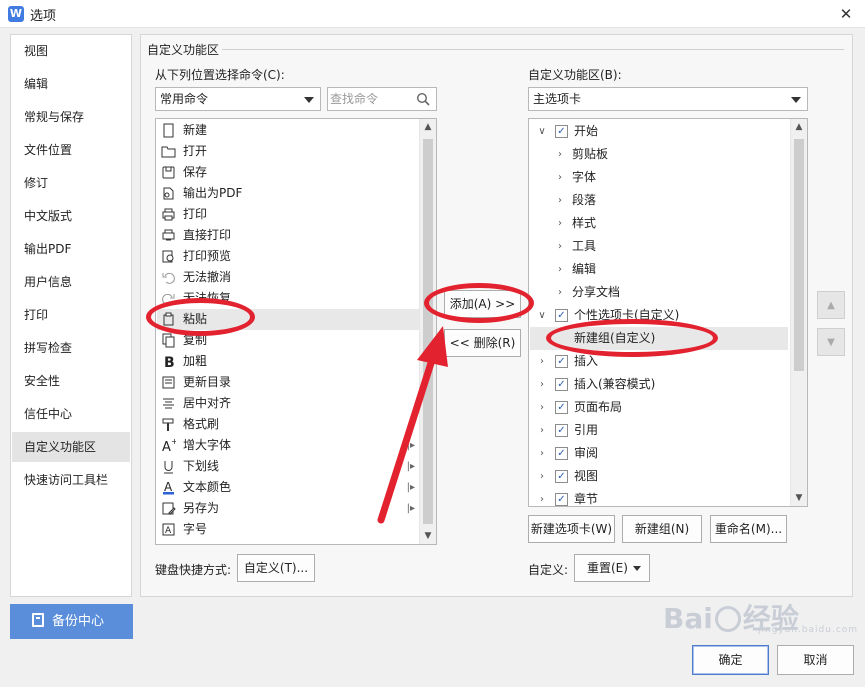 Image resolution: width=865 pixels, height=687 pixels. Describe the element at coordinates (846, 14) in the screenshot. I see `close-icon: ✕` at that location.